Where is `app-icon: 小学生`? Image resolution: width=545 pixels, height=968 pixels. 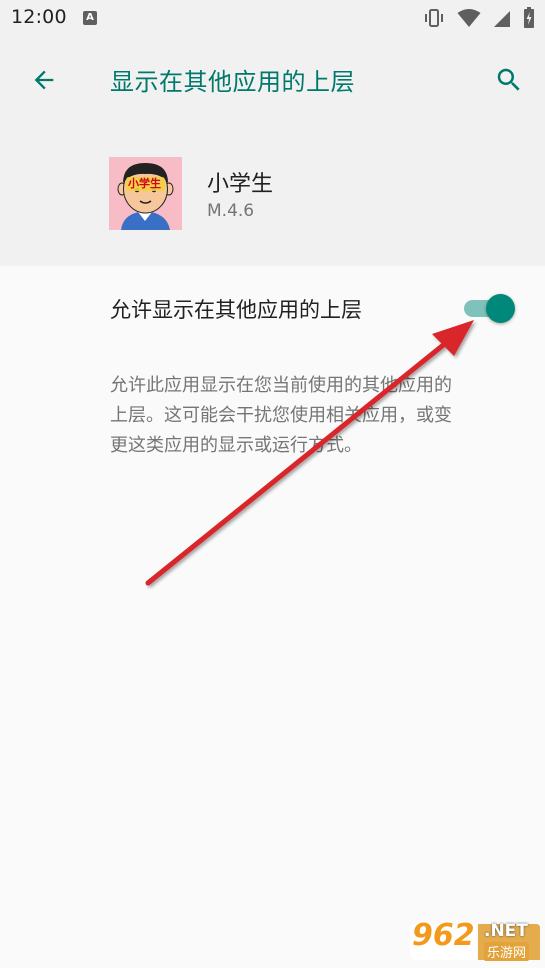
app-icon: 小学生 is located at coordinates (145, 193).